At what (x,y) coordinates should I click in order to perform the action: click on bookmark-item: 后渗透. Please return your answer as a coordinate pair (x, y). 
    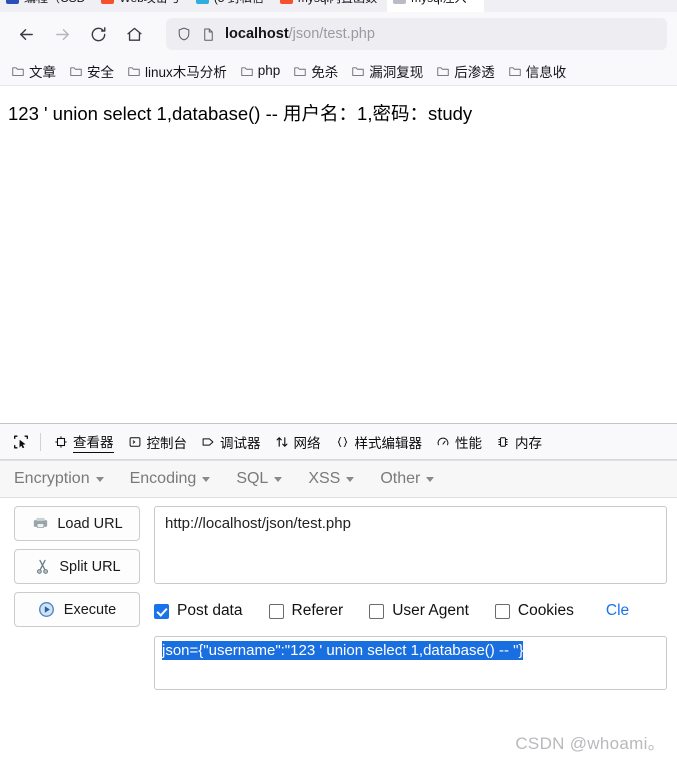
    Looking at the image, I should click on (465, 71).